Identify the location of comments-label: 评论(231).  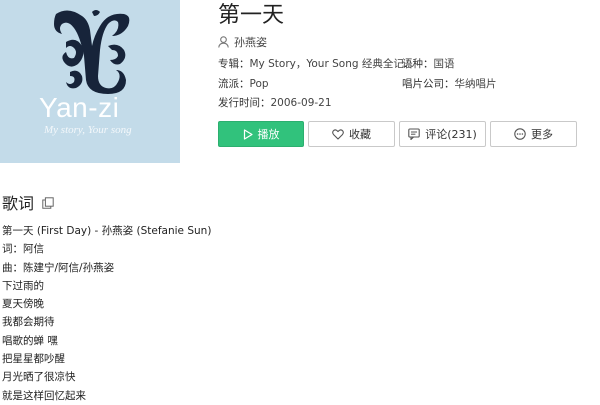
(451, 134).